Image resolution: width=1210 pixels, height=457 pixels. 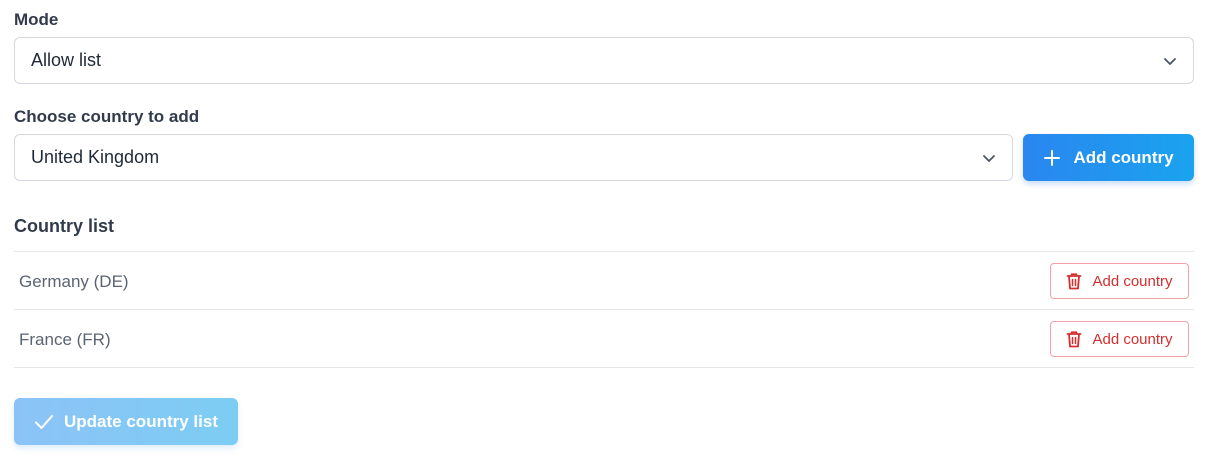 I want to click on country-picker-label: Choose country to add, so click(x=107, y=116).